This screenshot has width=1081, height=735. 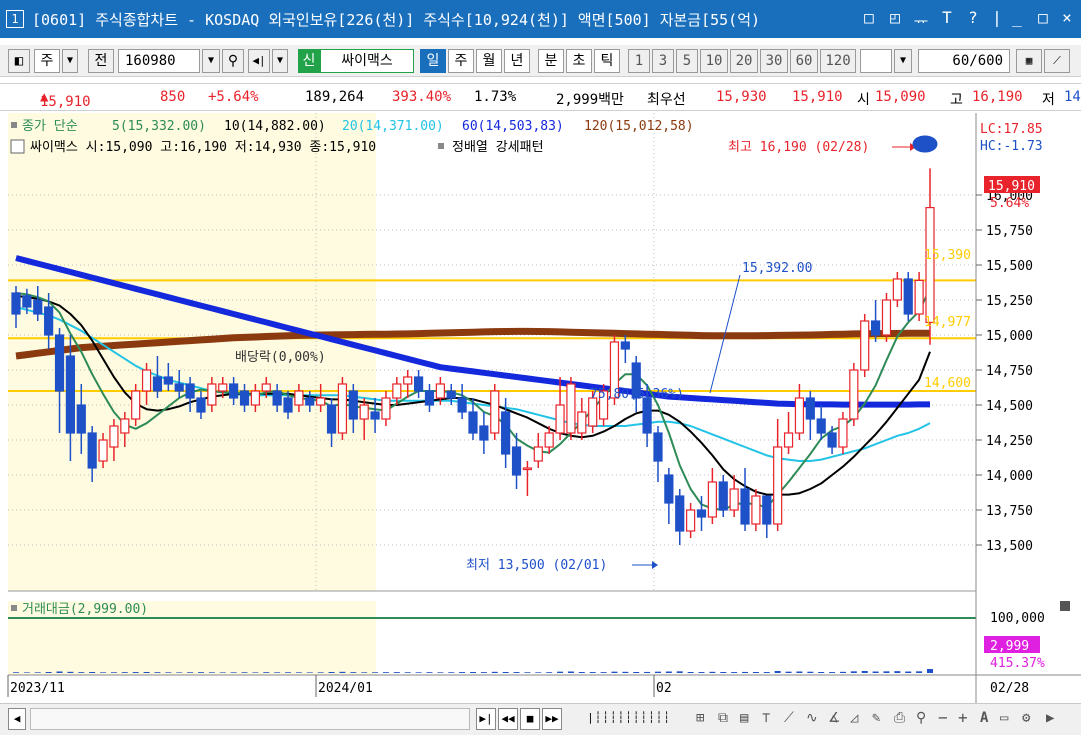 What do you see at coordinates (233, 61) in the screenshot?
I see `search-icon: ⚲` at bounding box center [233, 61].